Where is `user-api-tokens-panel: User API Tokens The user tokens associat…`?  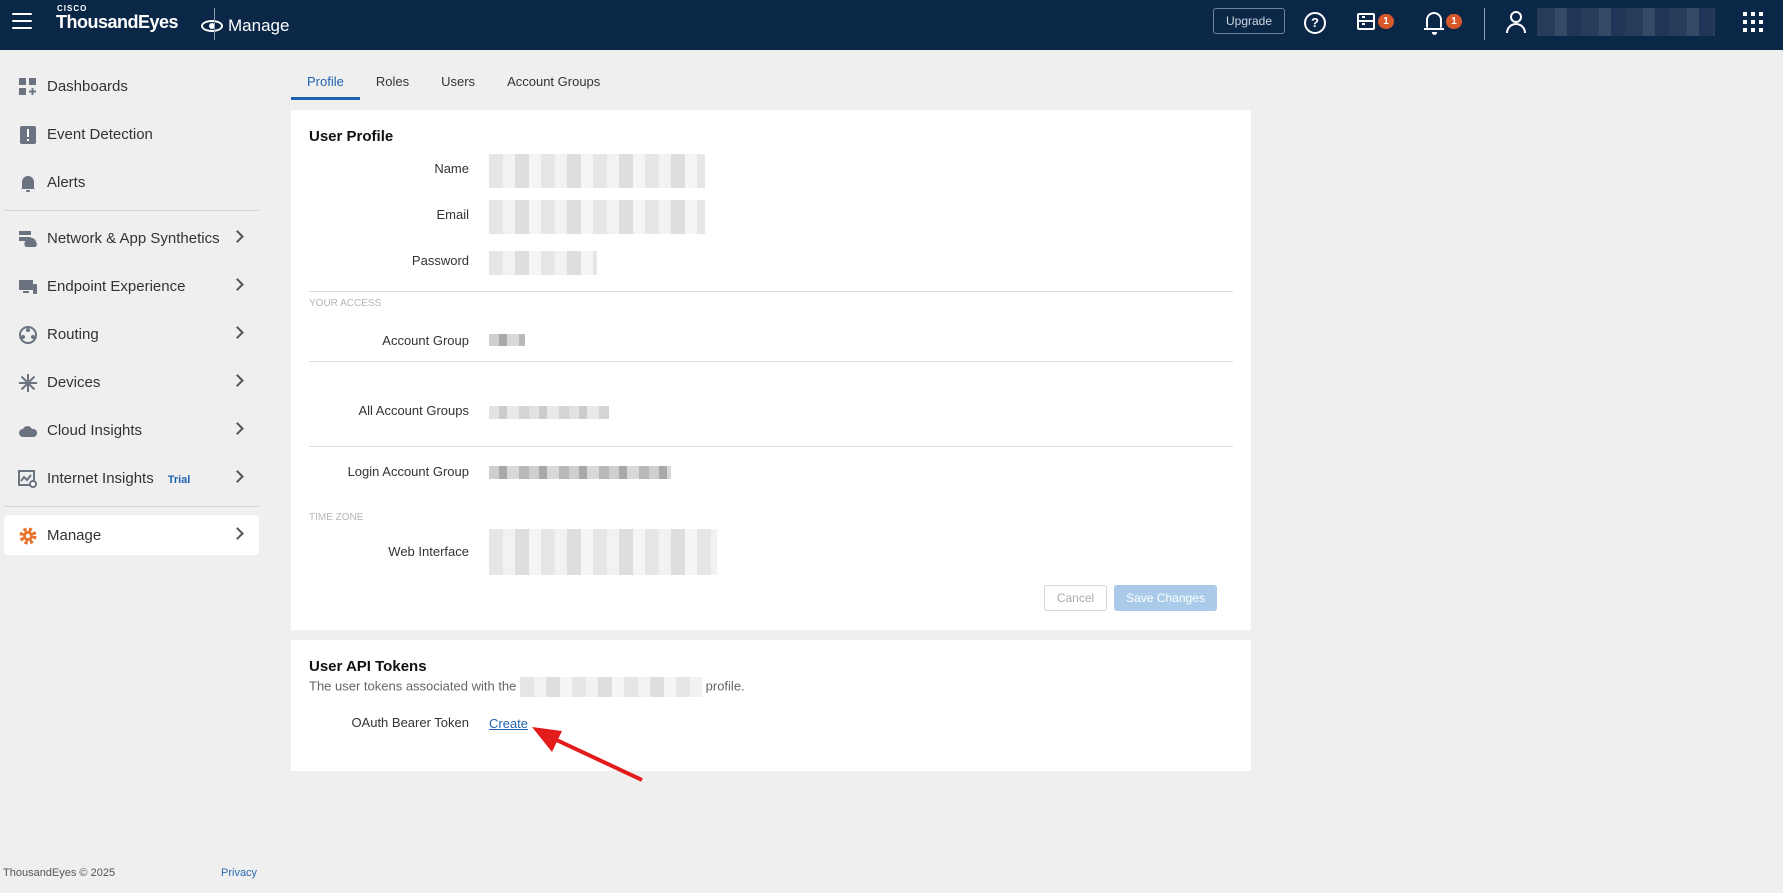
user-api-tokens-panel: User API Tokens The user tokens associat… is located at coordinates (771, 705).